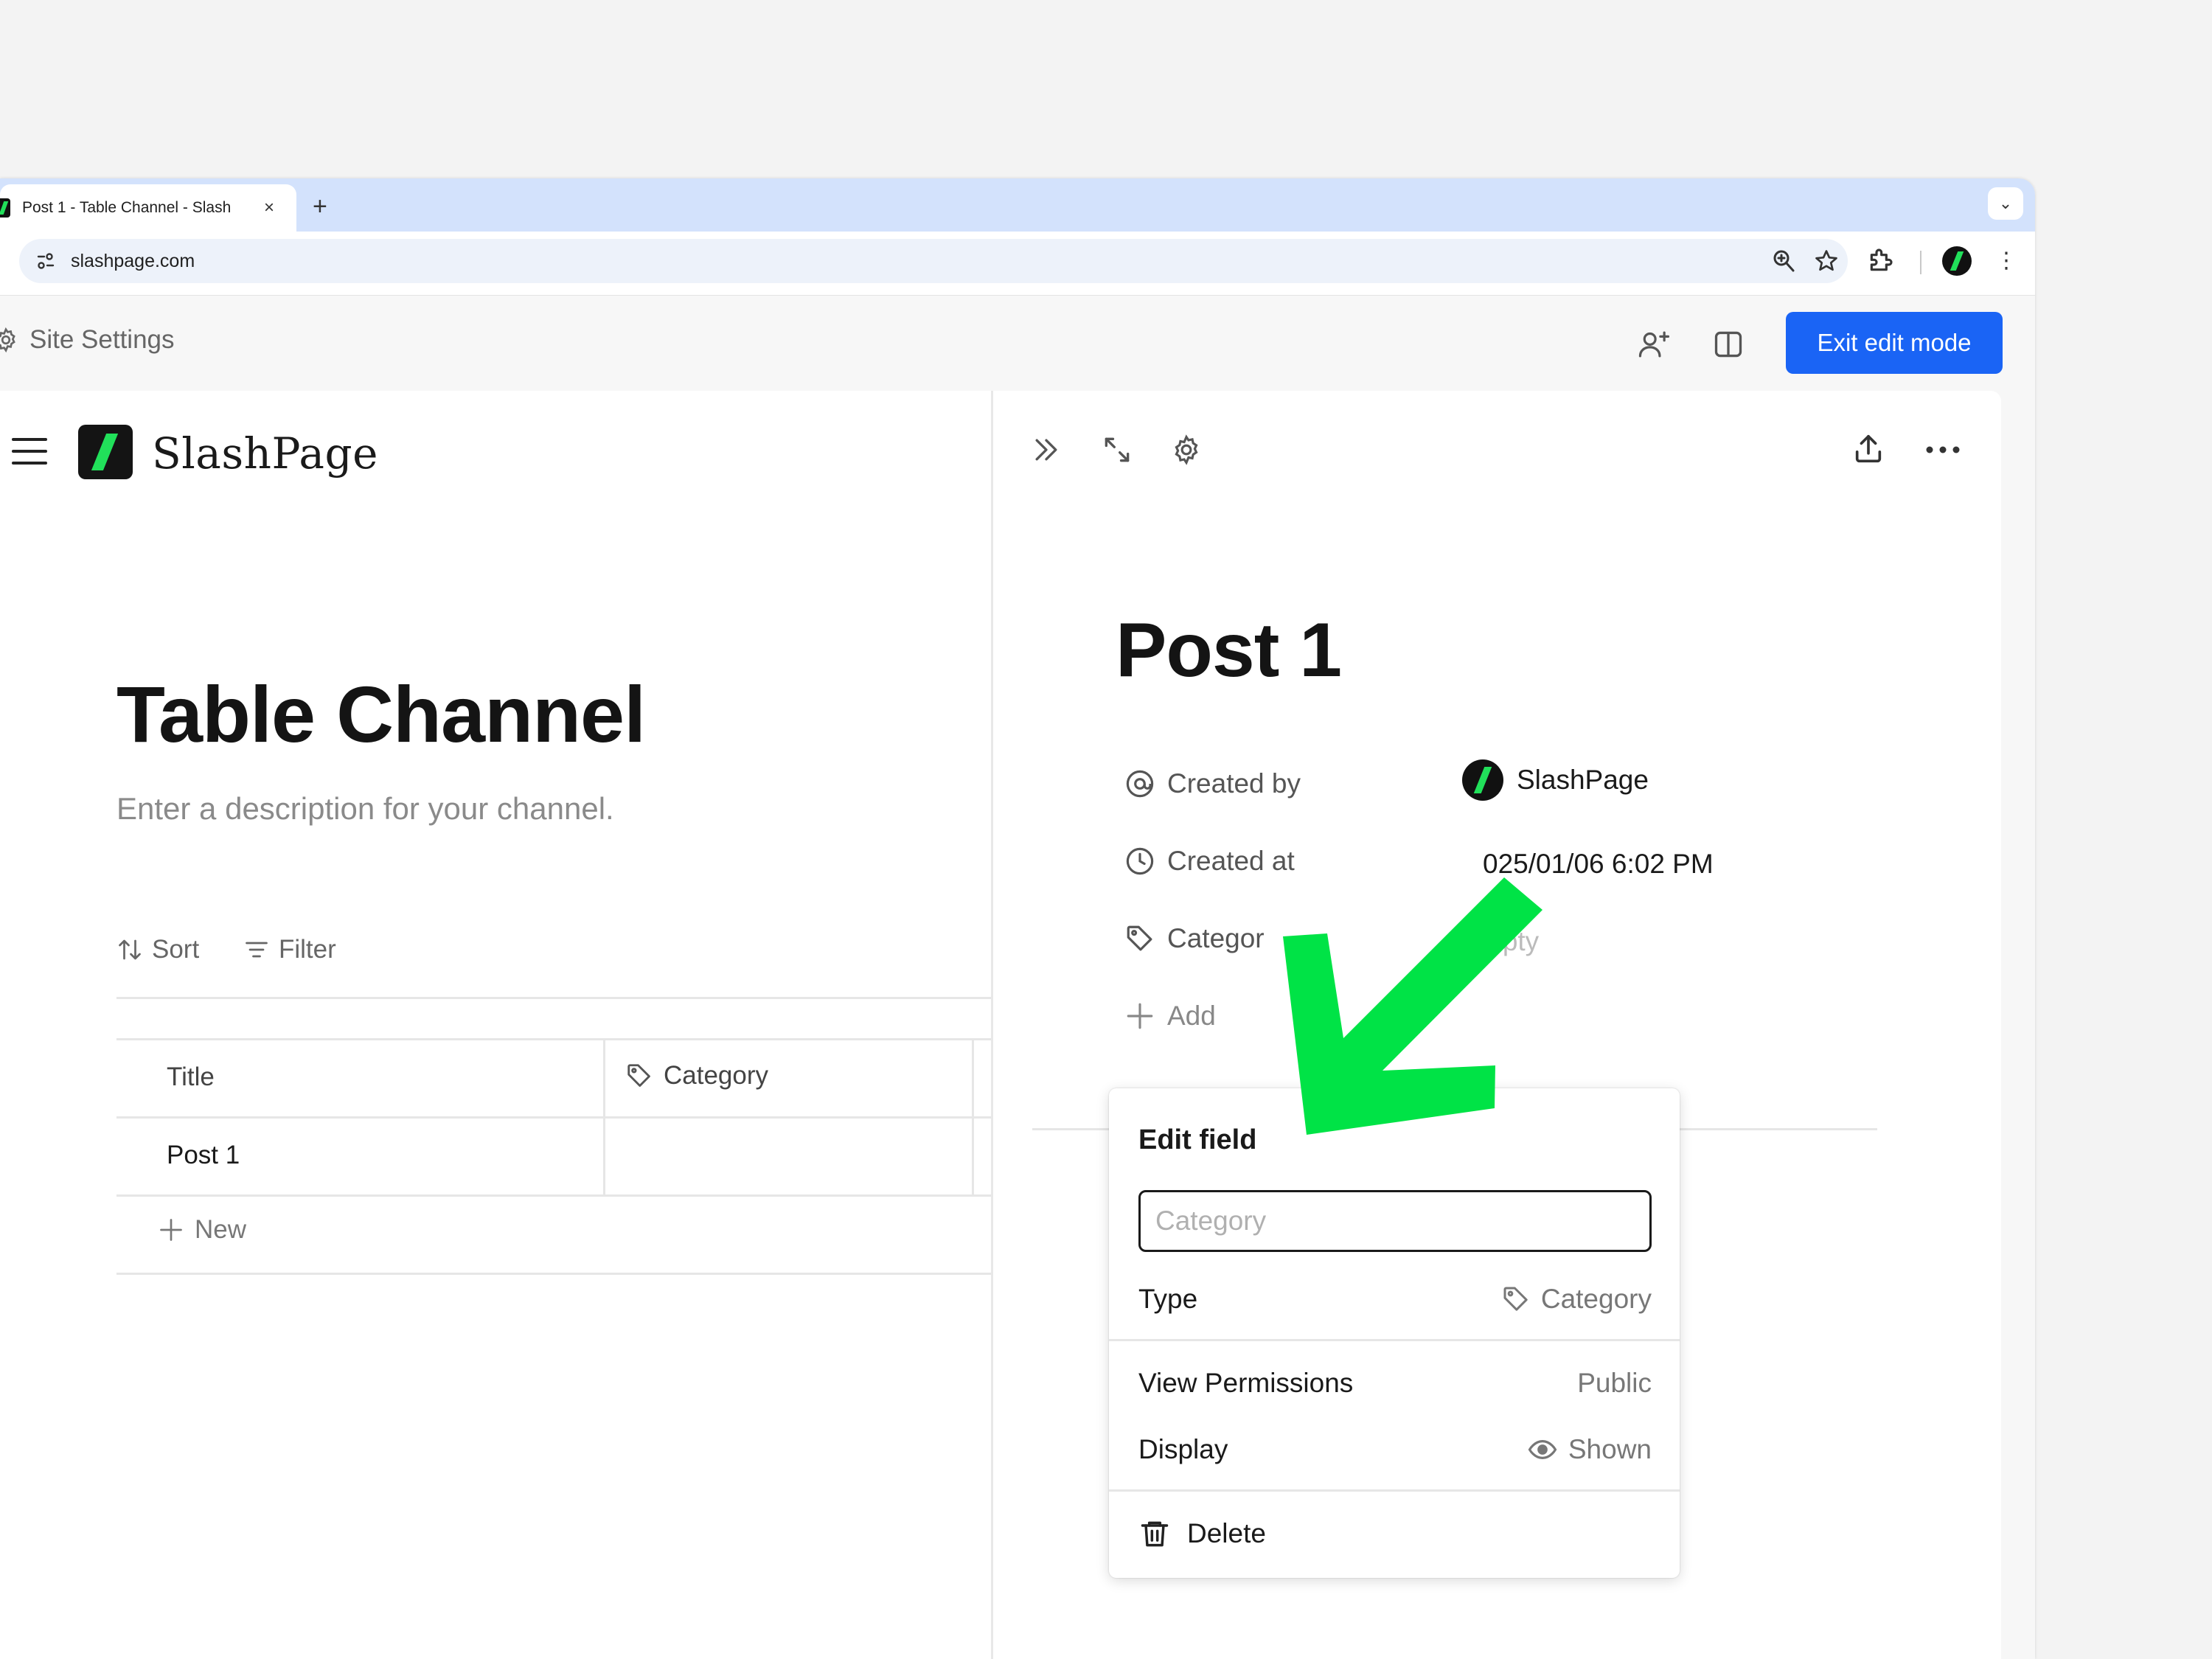  What do you see at coordinates (1894, 343) in the screenshot?
I see `exit-edit-mode-button: Exit edit mode` at bounding box center [1894, 343].